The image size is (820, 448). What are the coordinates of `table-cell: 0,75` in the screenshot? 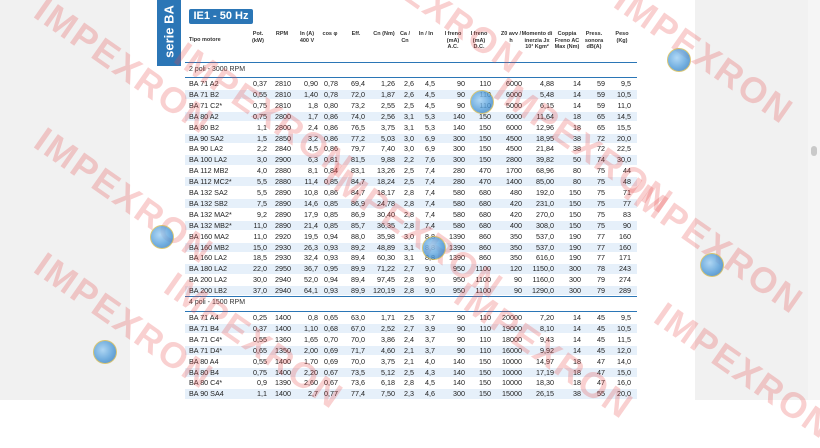 It's located at (260, 116).